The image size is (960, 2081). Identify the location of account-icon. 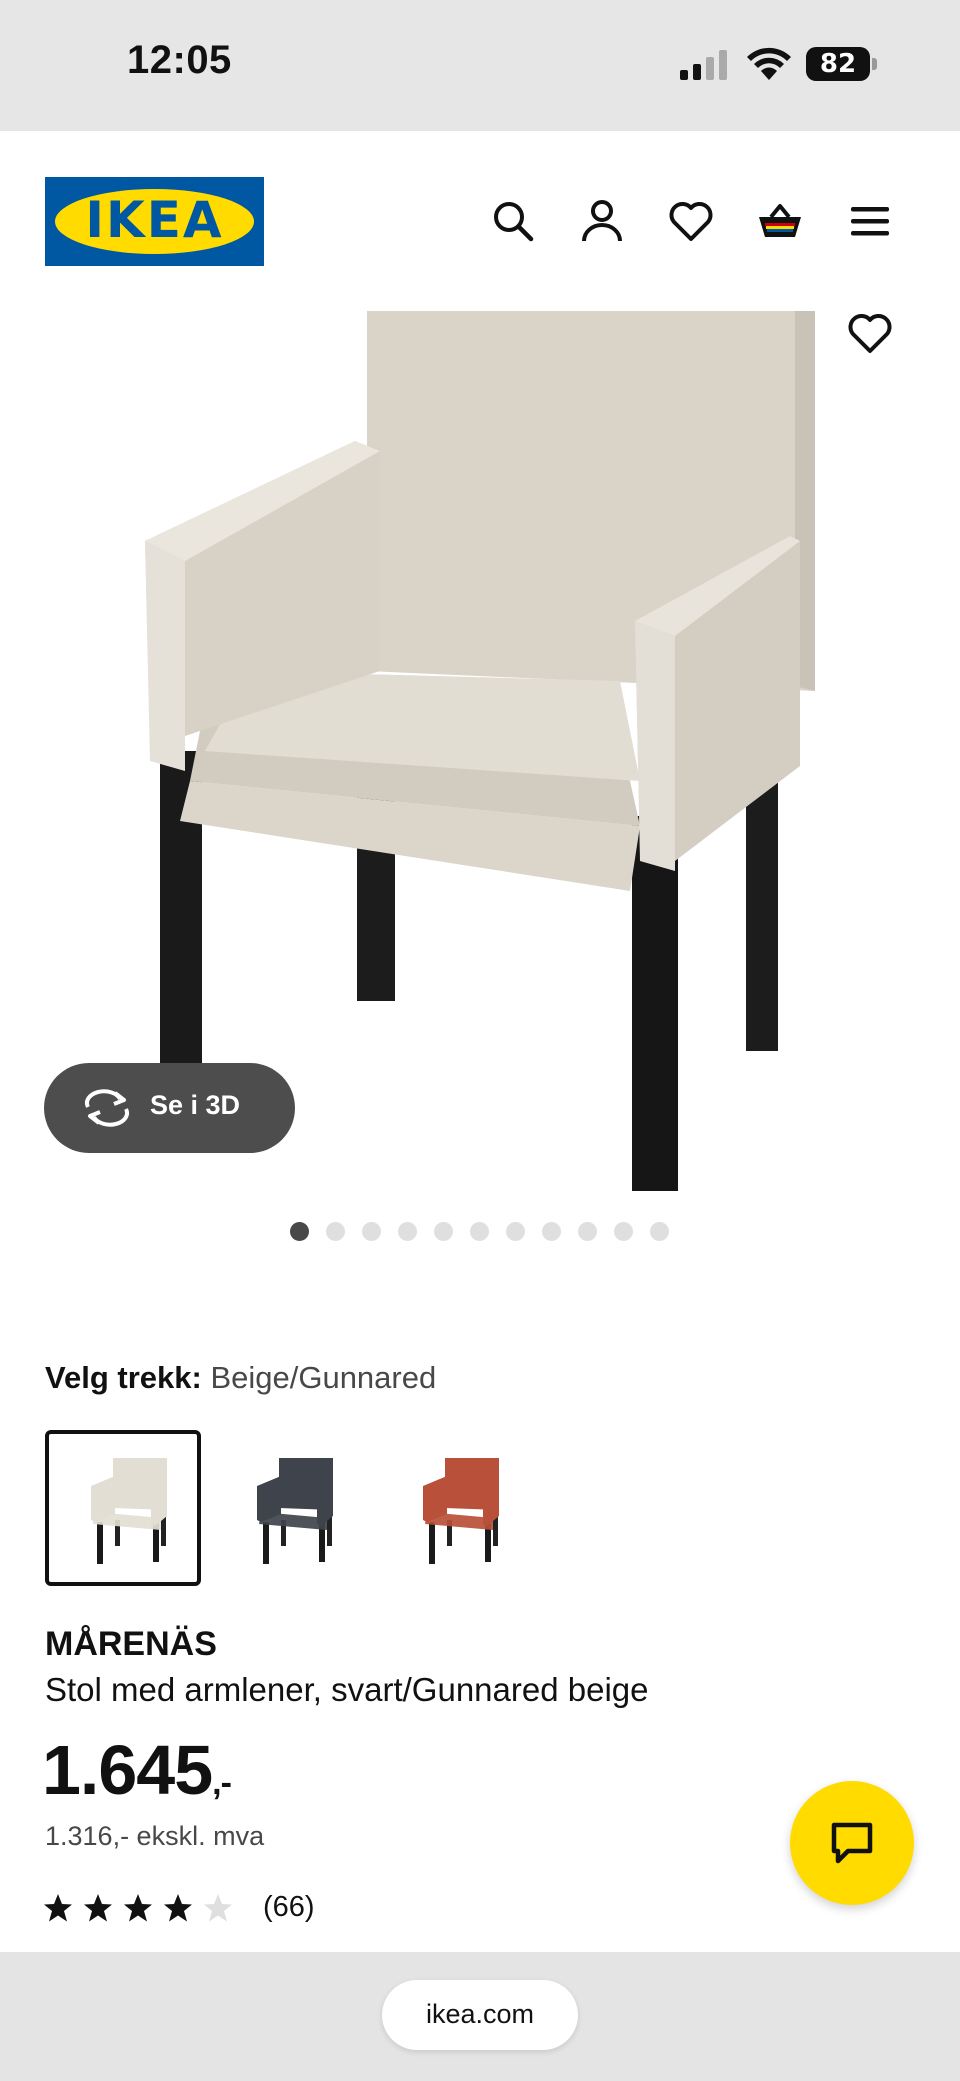
(602, 221).